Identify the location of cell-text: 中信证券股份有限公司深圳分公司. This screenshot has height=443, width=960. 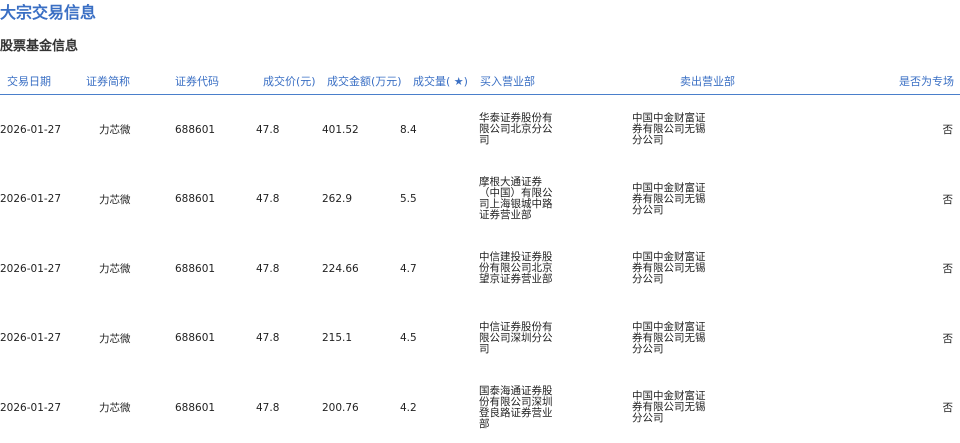
(516, 337).